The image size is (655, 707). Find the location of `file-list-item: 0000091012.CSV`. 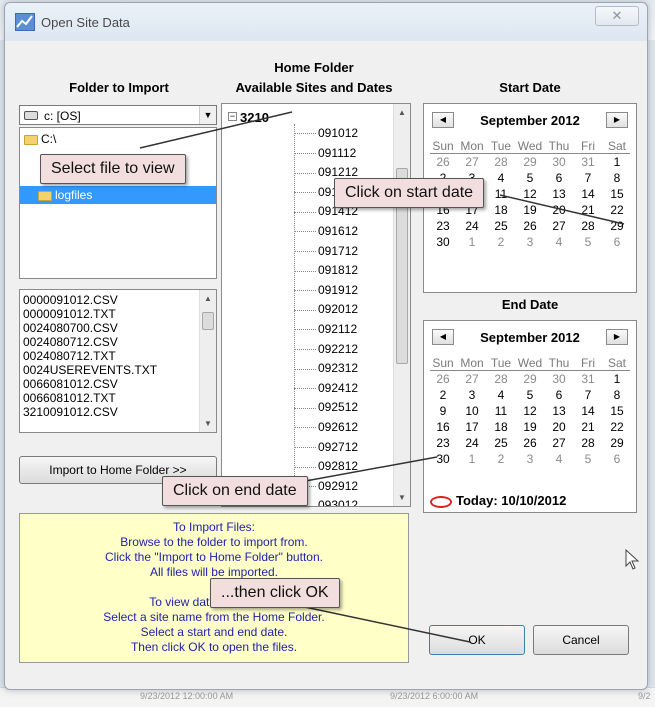

file-list-item: 0000091012.CSV is located at coordinates (109, 300).